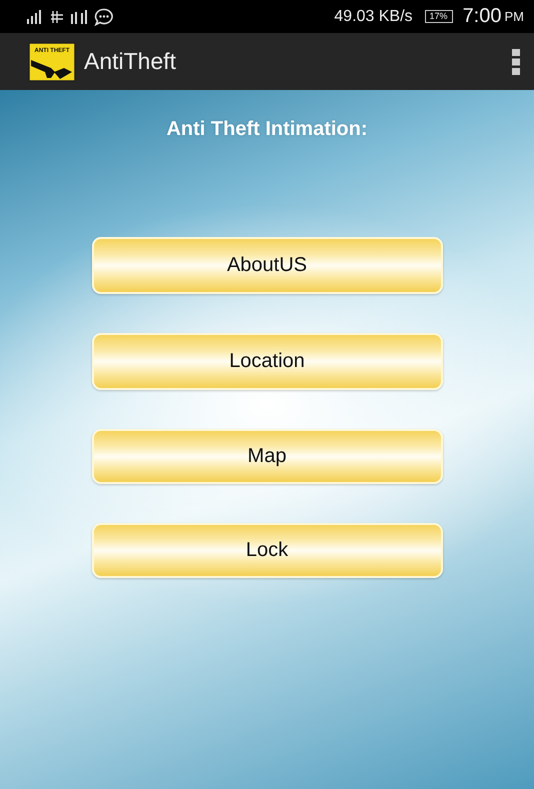 This screenshot has height=789, width=534. Describe the element at coordinates (267, 129) in the screenshot. I see `screen-heading: Anti Theft Intimation:` at that location.